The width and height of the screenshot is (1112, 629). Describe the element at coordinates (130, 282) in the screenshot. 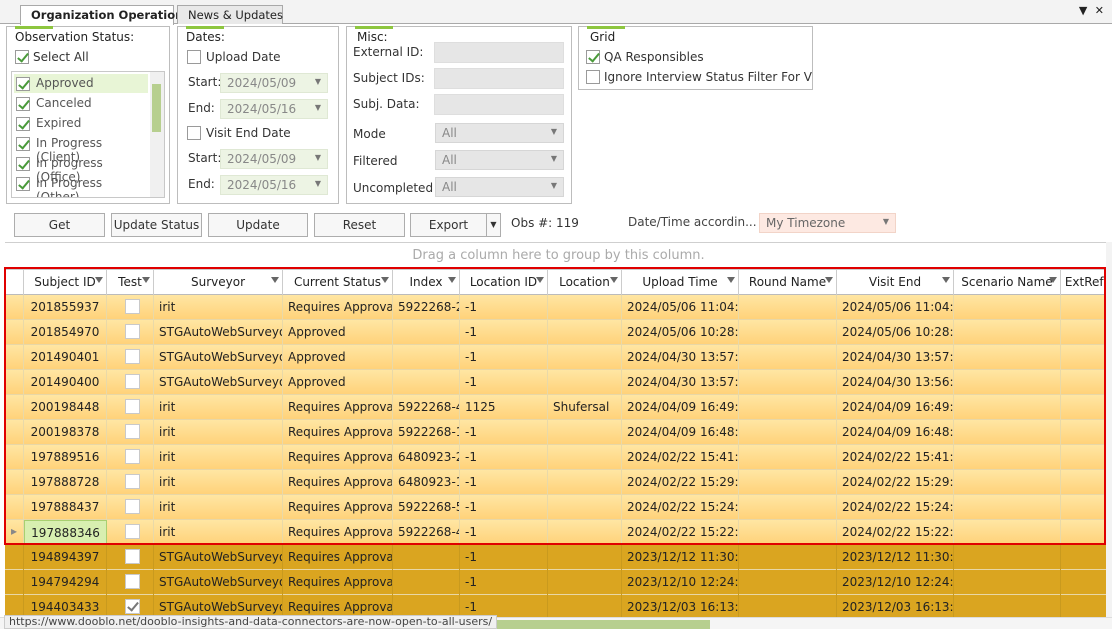

I see `column-header-test: Test` at that location.